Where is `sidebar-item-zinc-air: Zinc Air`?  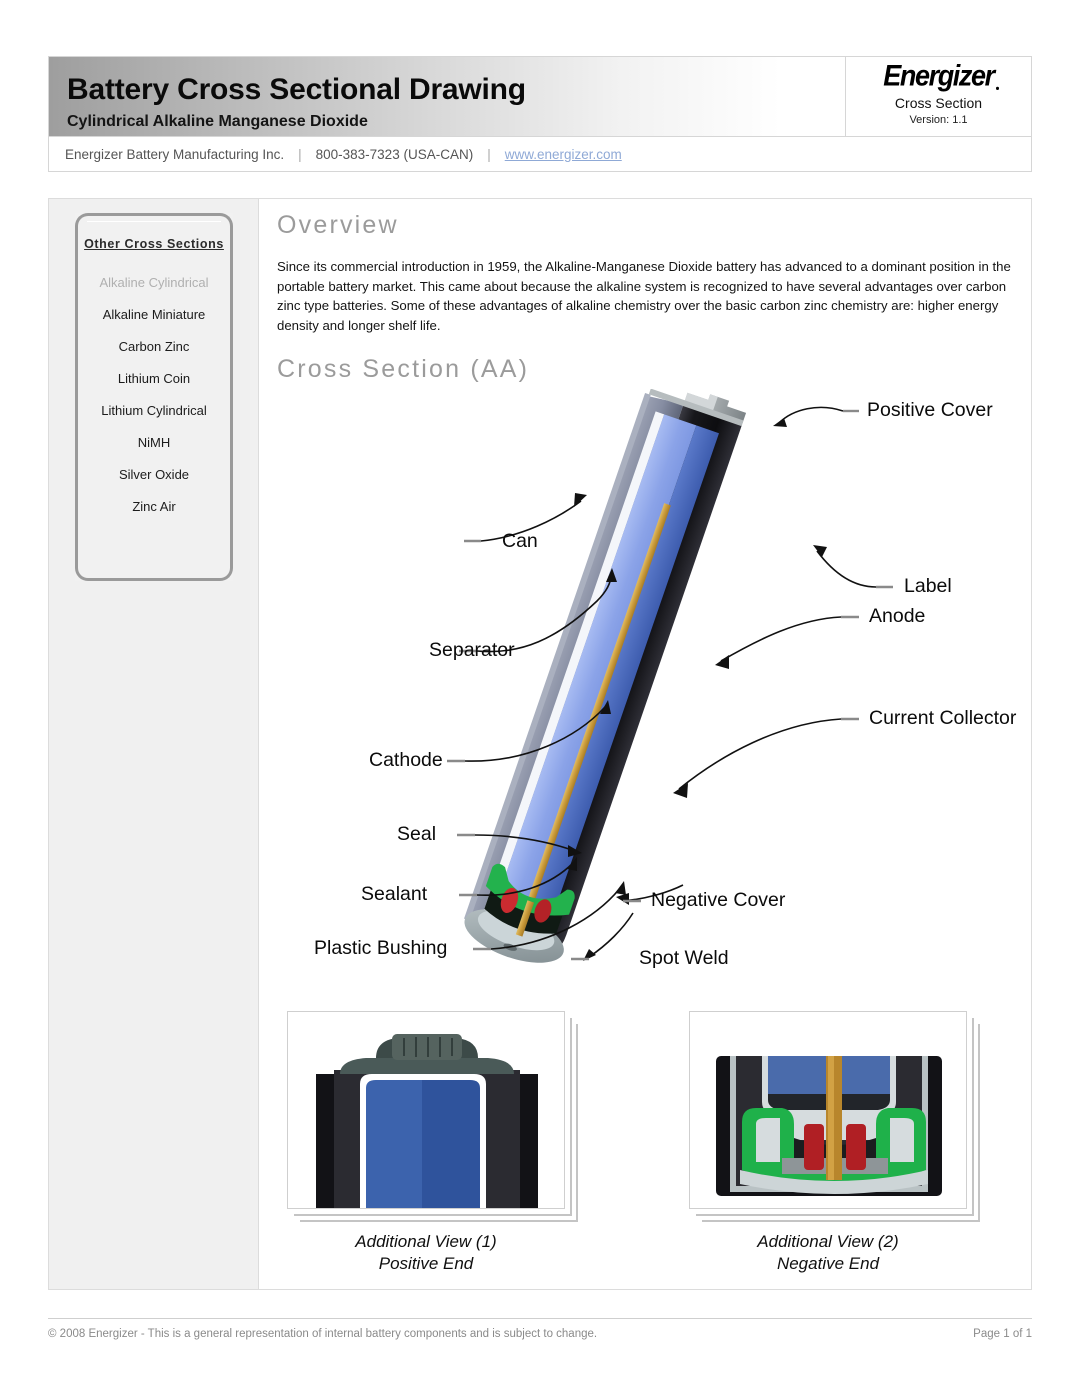
sidebar-item-zinc-air: Zinc Air is located at coordinates (154, 507).